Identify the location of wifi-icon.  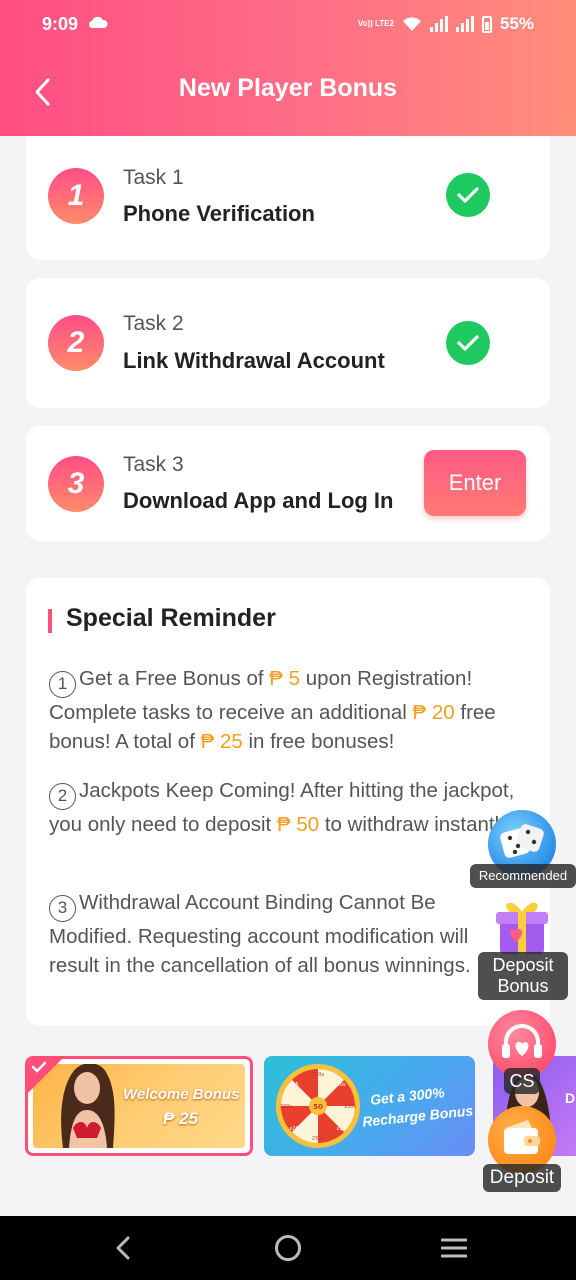
(411, 24).